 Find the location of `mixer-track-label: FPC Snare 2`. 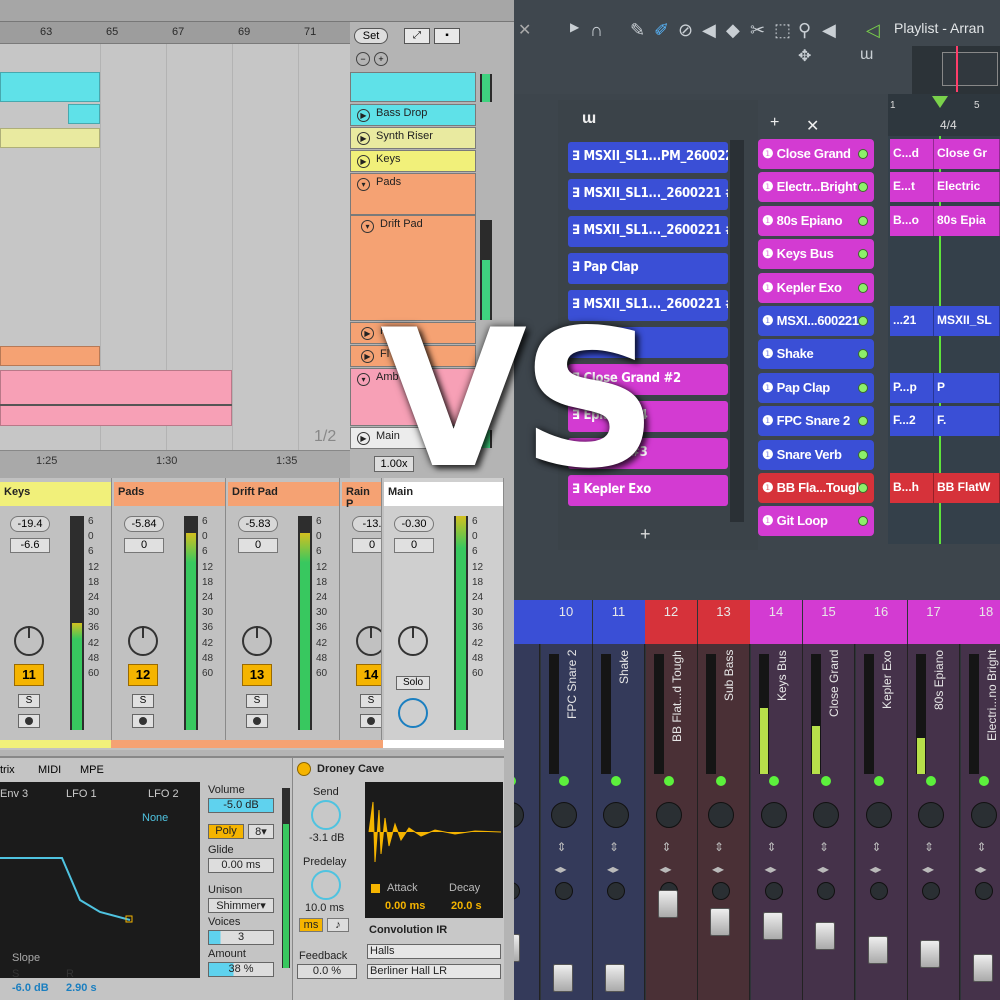

mixer-track-label: FPC Snare 2 is located at coordinates (572, 710).